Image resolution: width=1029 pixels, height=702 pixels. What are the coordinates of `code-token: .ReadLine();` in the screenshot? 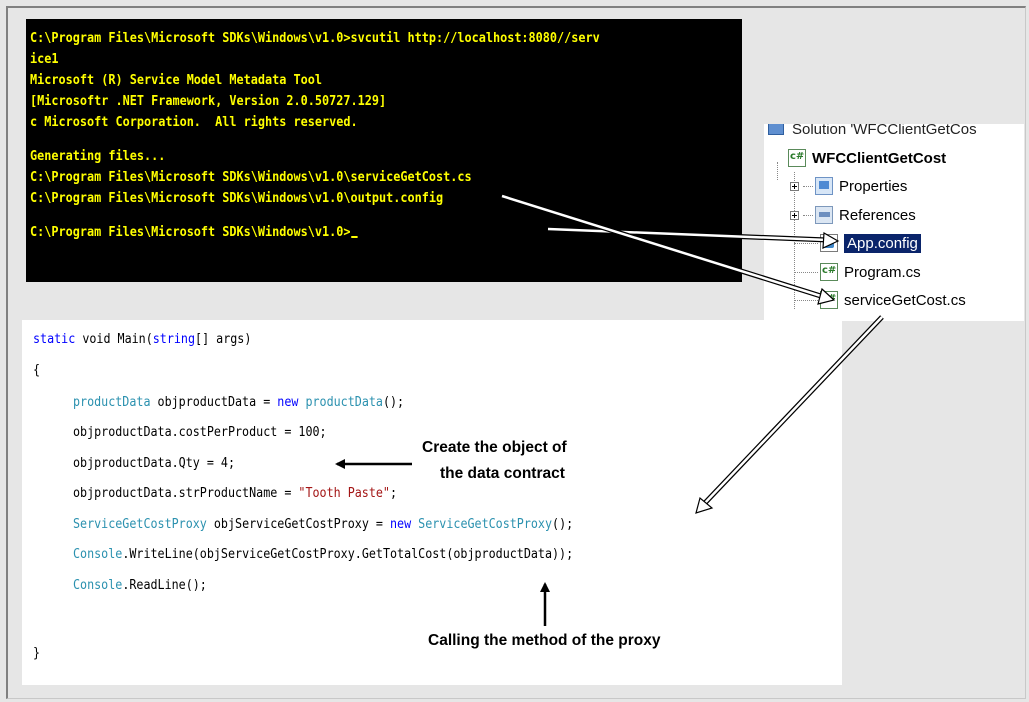 It's located at (164, 585).